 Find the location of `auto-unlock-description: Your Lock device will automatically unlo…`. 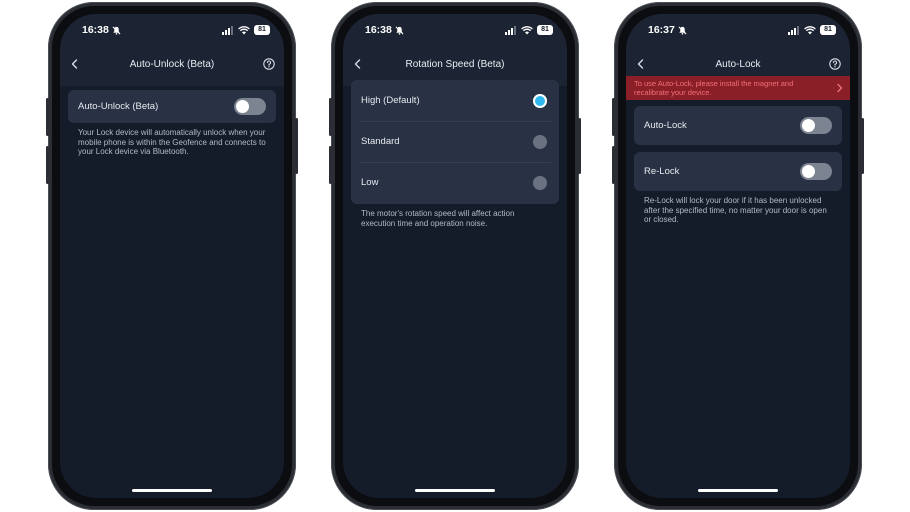

auto-unlock-description: Your Lock device will automatically unlo… is located at coordinates (172, 142).